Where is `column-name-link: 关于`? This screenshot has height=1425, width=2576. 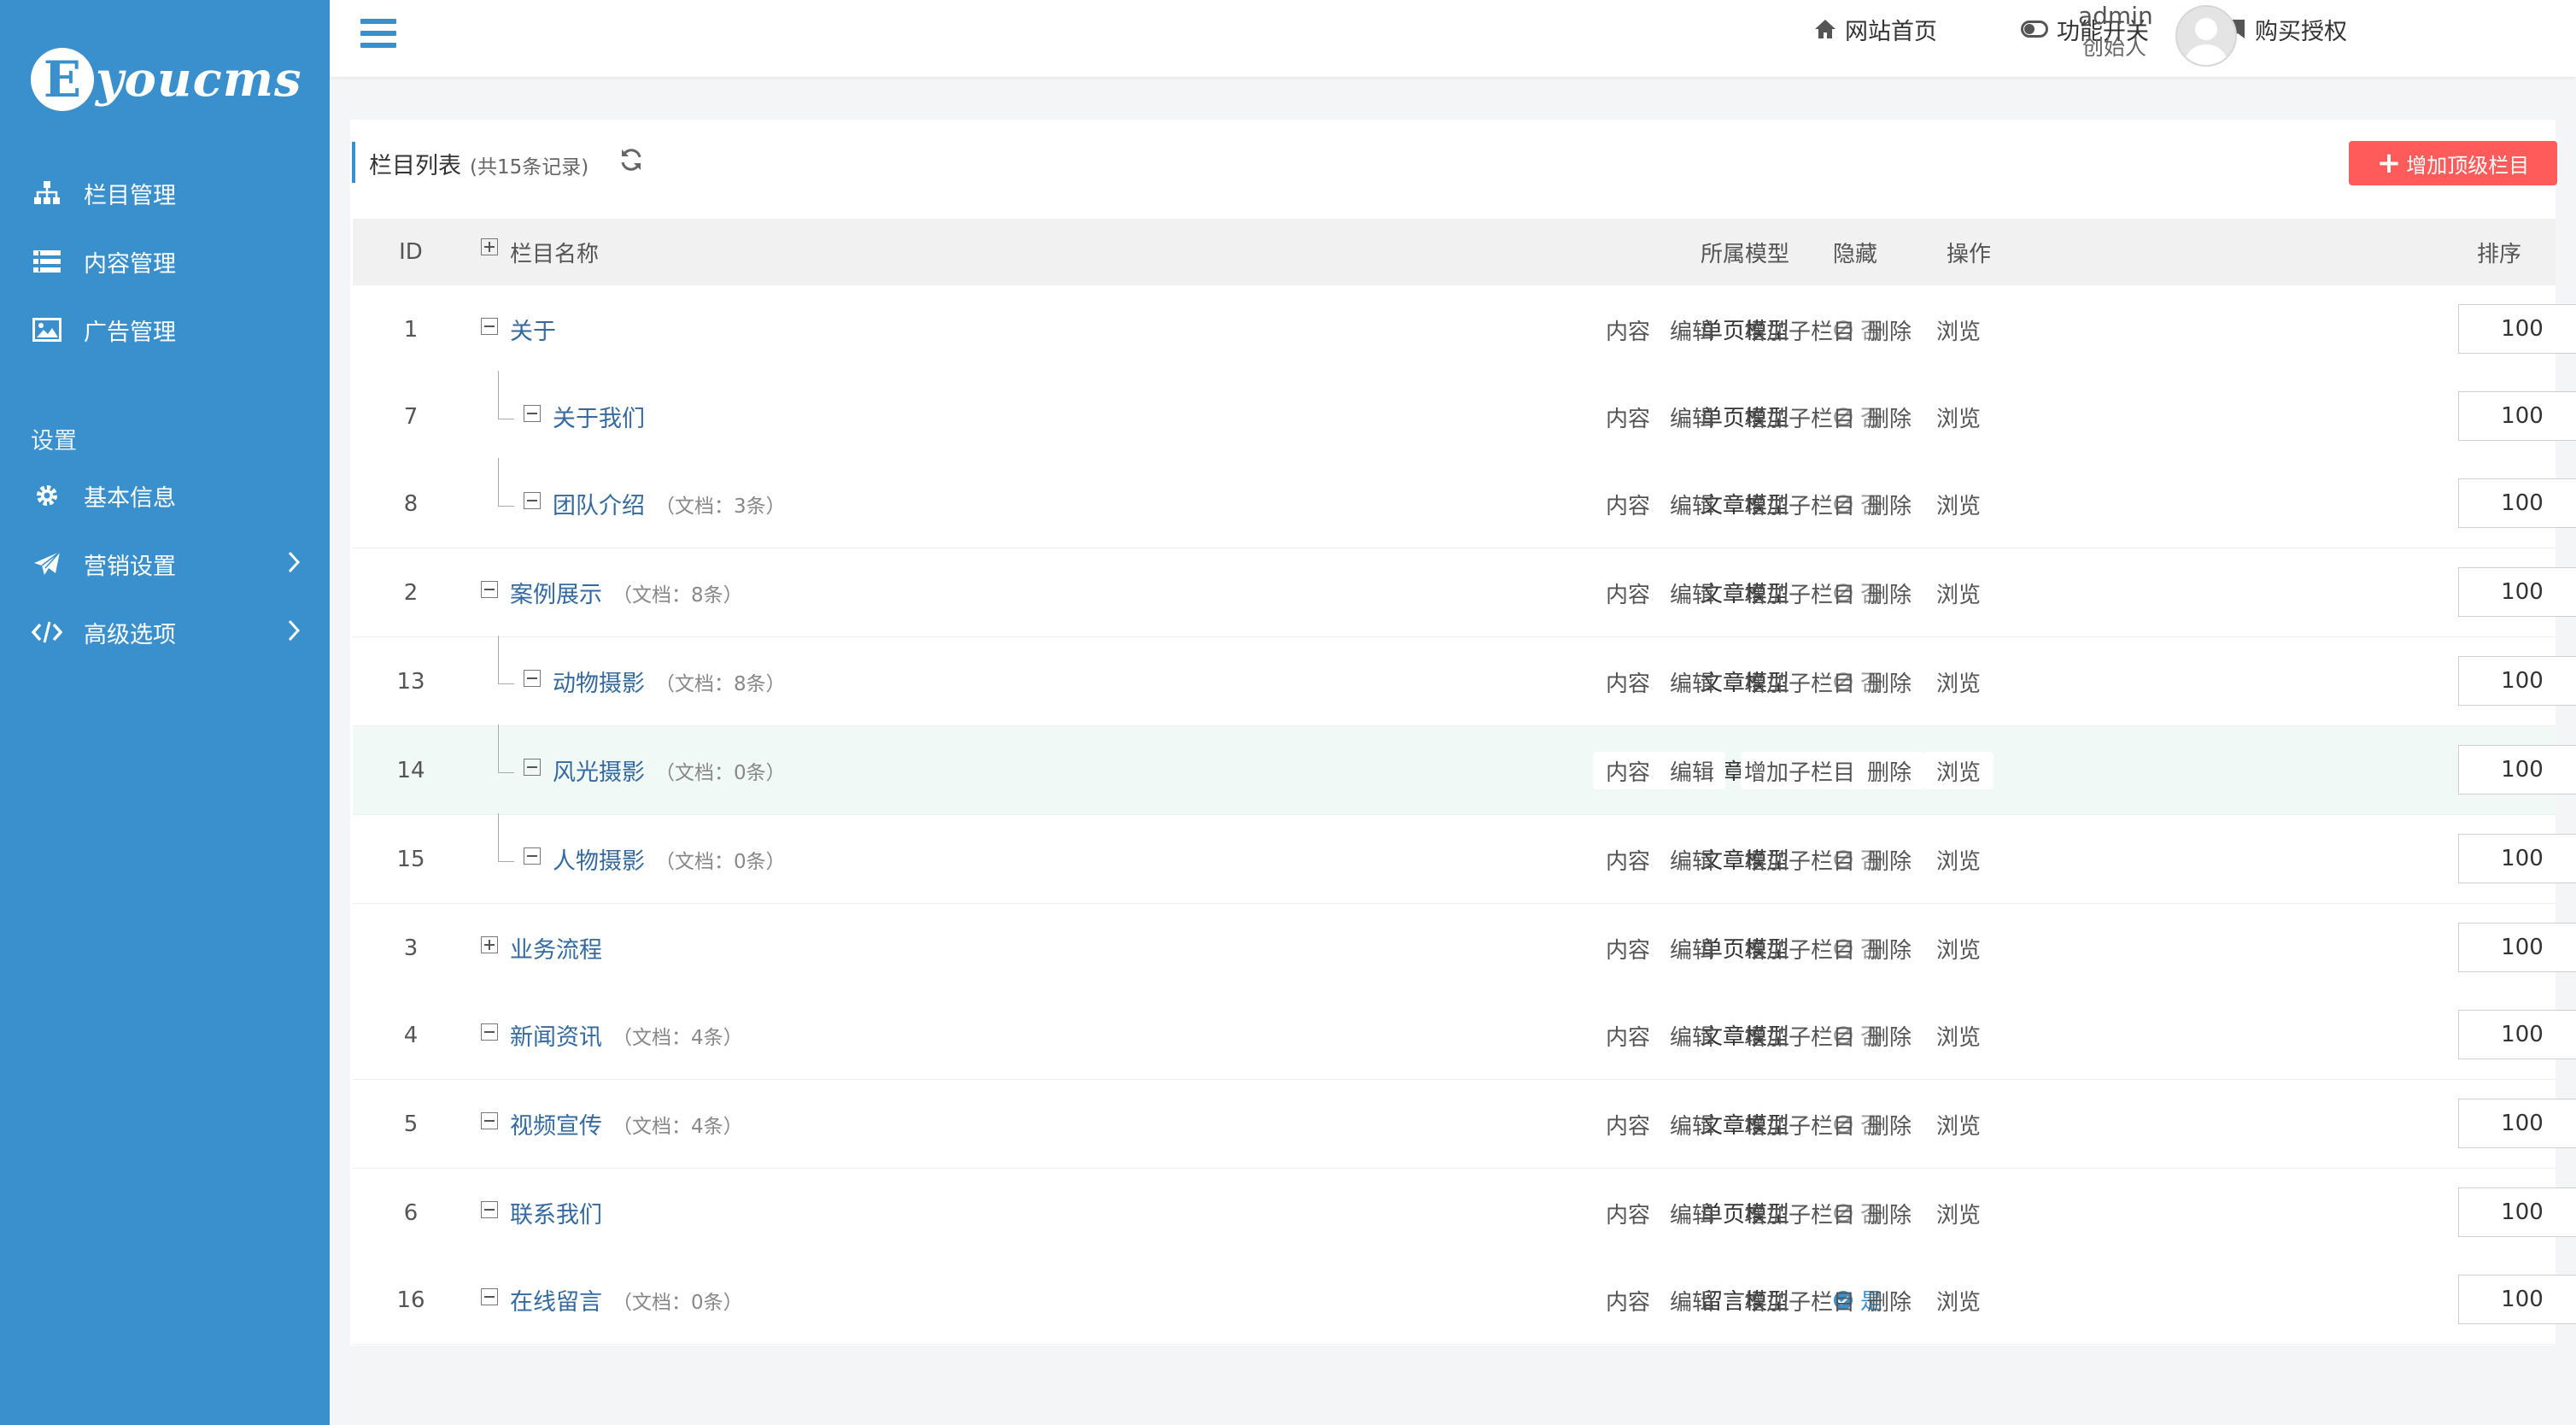
column-name-link: 关于 is located at coordinates (533, 329).